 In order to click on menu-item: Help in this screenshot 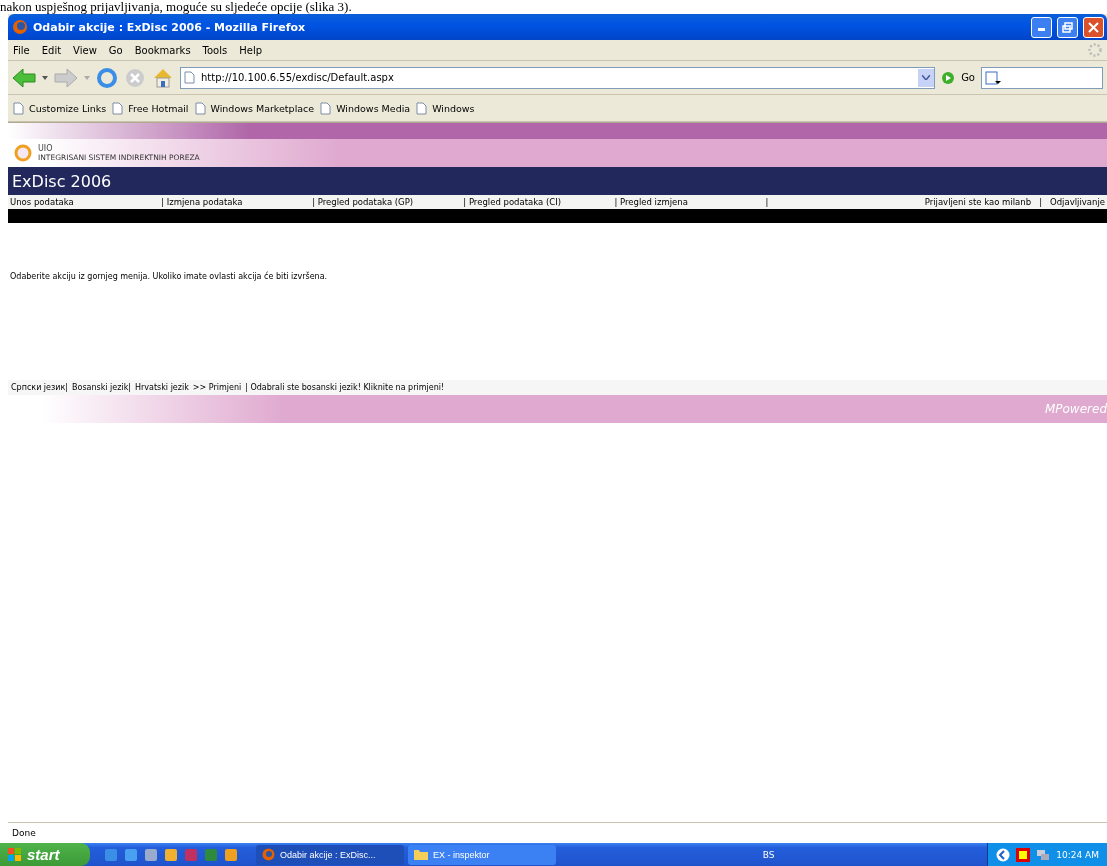, I will do `click(251, 50)`.